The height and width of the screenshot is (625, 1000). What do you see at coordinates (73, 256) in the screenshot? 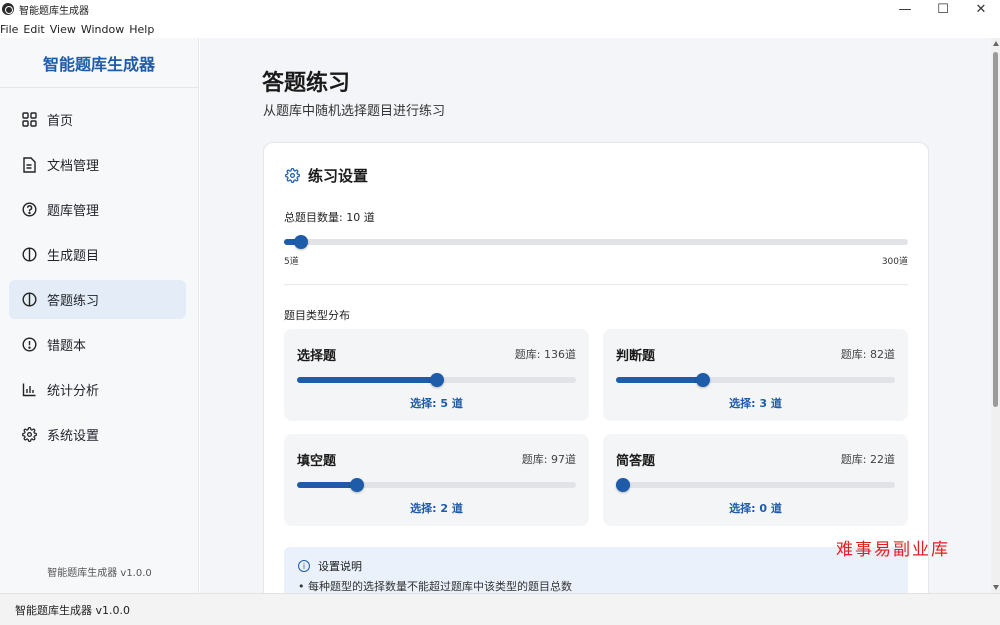
I see `sidebar-item-label: 生成题目` at bounding box center [73, 256].